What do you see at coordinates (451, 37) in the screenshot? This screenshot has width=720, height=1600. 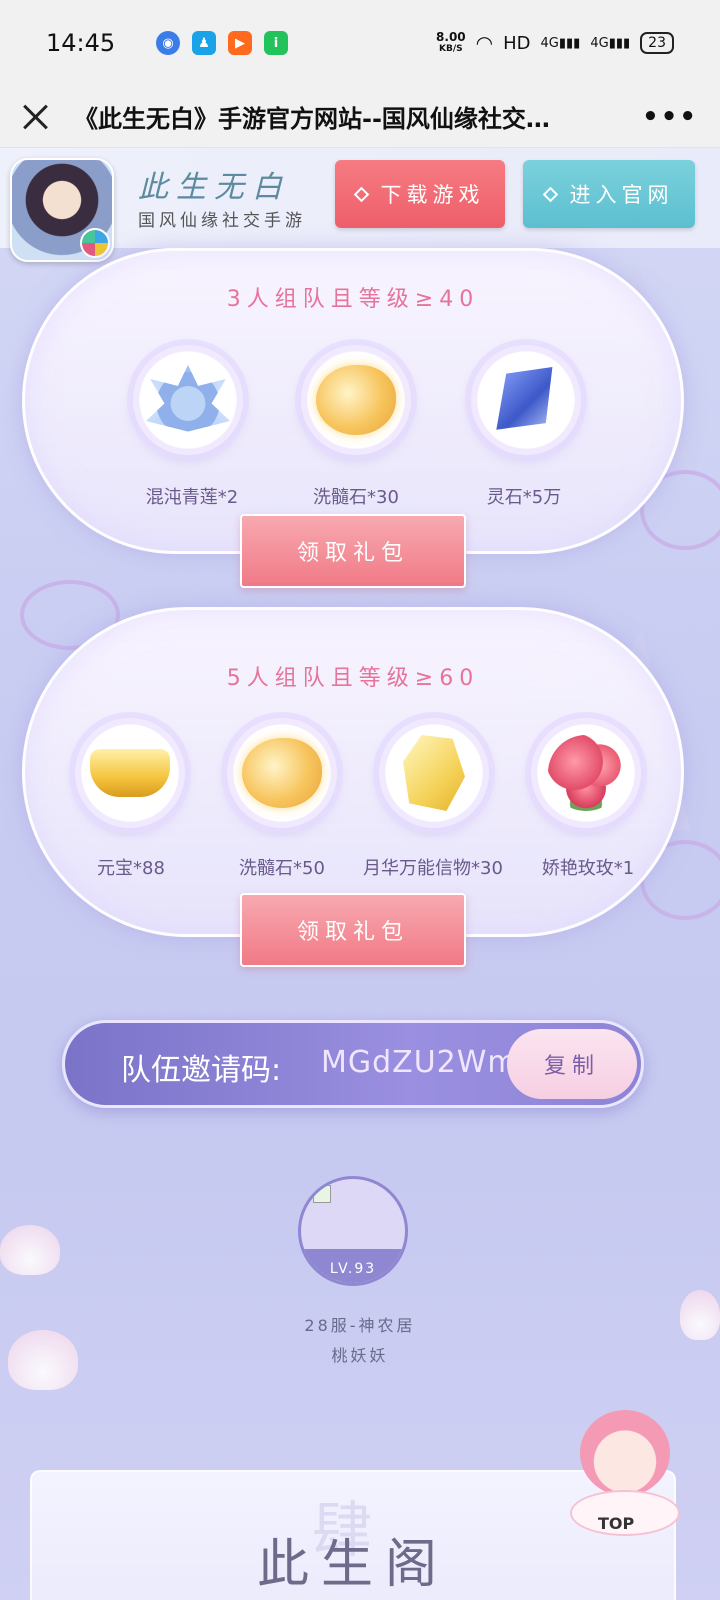 I see `net-speed-value: 8.00` at bounding box center [451, 37].